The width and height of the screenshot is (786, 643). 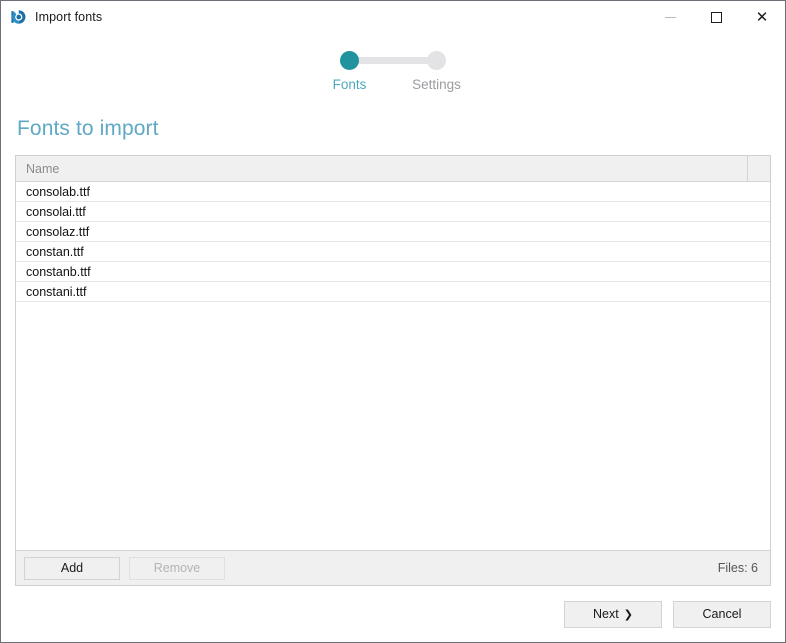 What do you see at coordinates (393, 192) in the screenshot?
I see `table-row: consolab.ttf` at bounding box center [393, 192].